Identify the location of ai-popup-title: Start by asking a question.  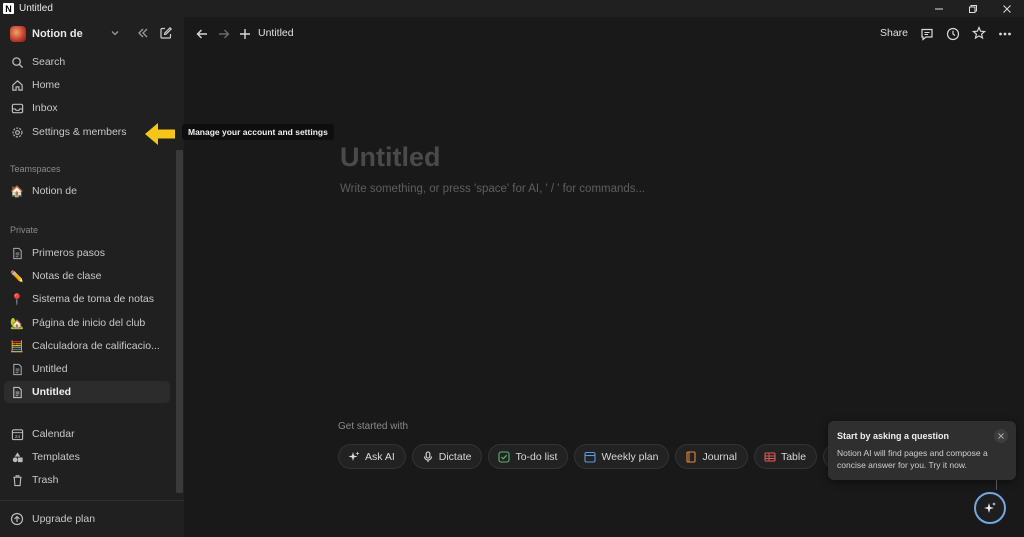
(893, 436).